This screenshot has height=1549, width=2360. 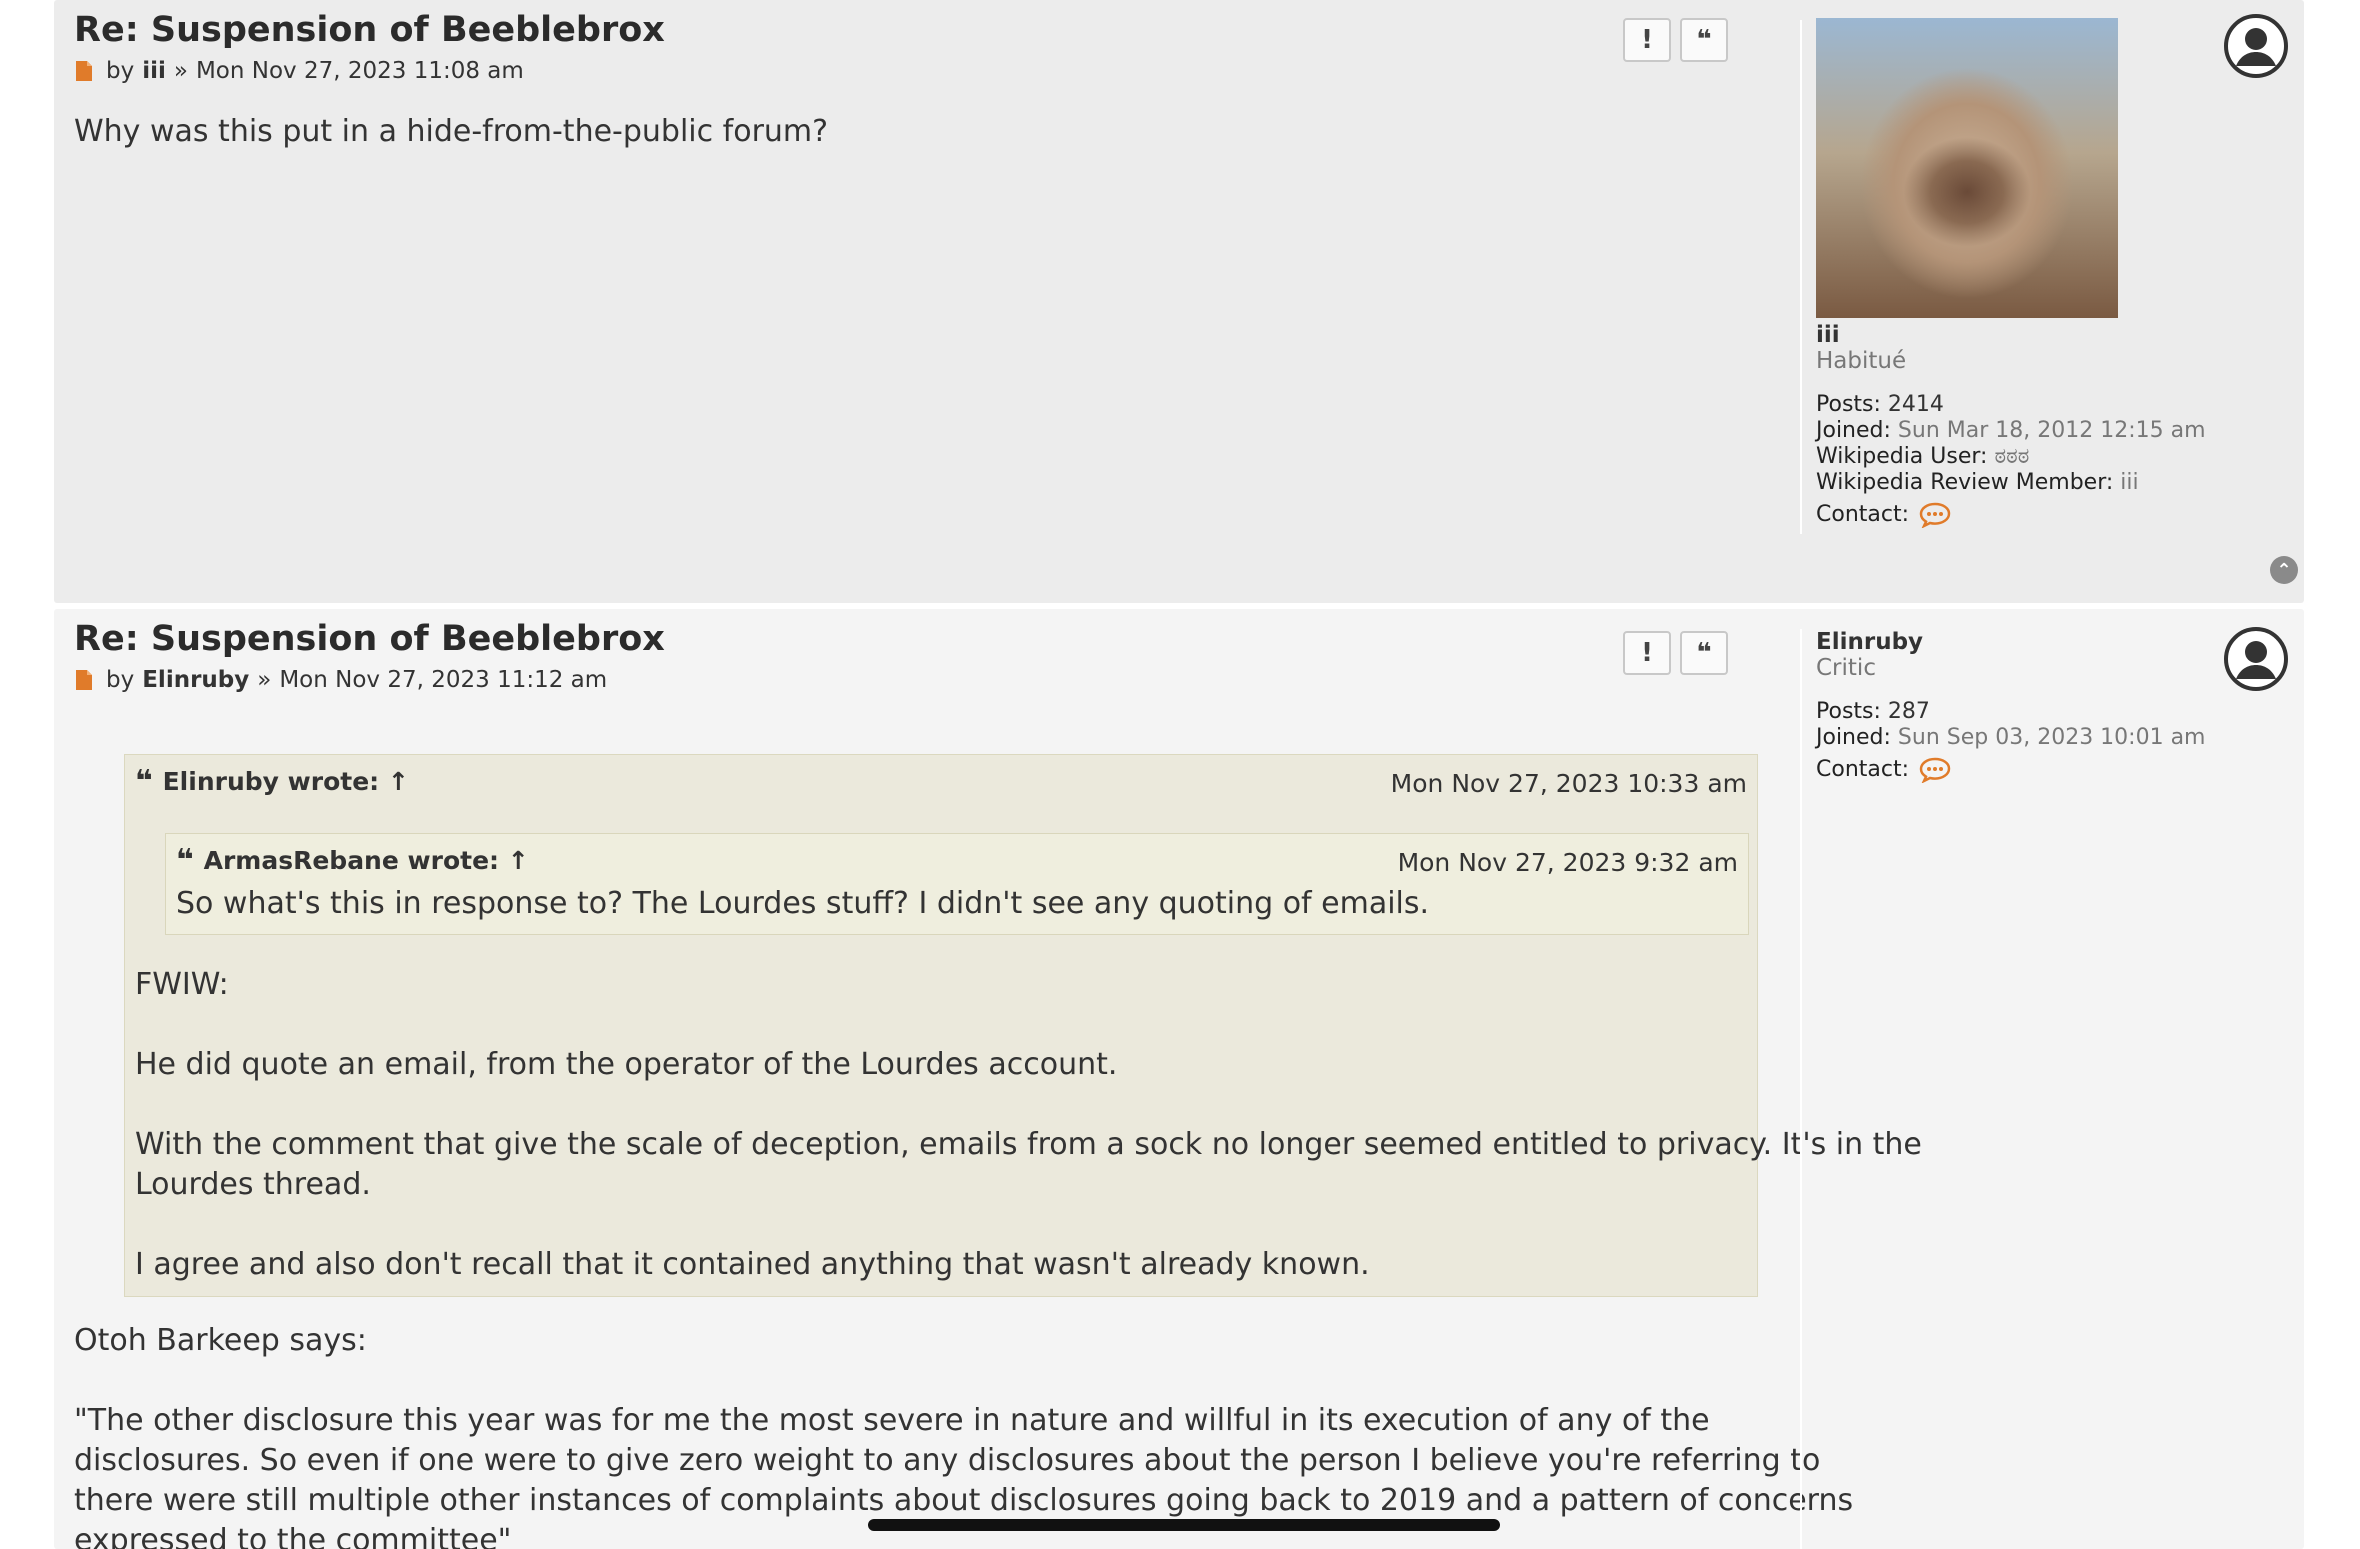 What do you see at coordinates (1568, 783) in the screenshot?
I see `quote-time: Mon Nov 27, 2023 10:33 am` at bounding box center [1568, 783].